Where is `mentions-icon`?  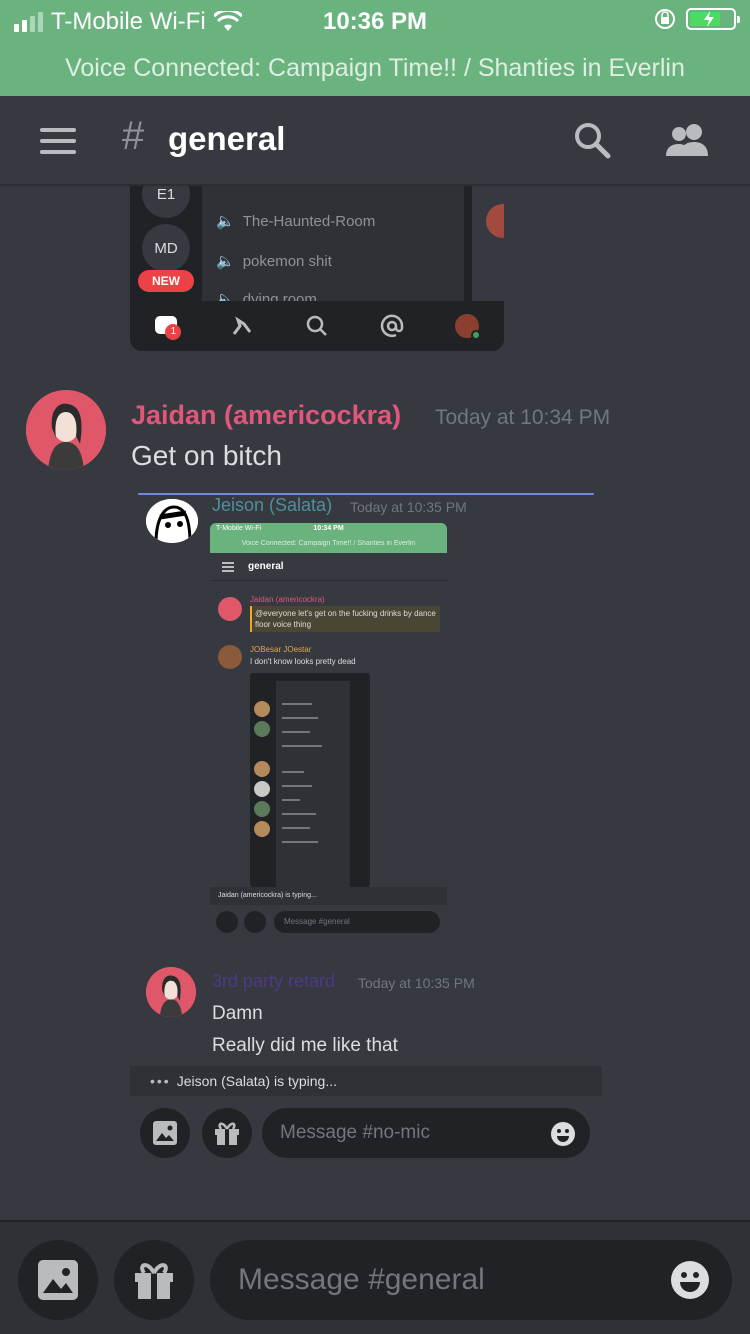 mentions-icon is located at coordinates (392, 326).